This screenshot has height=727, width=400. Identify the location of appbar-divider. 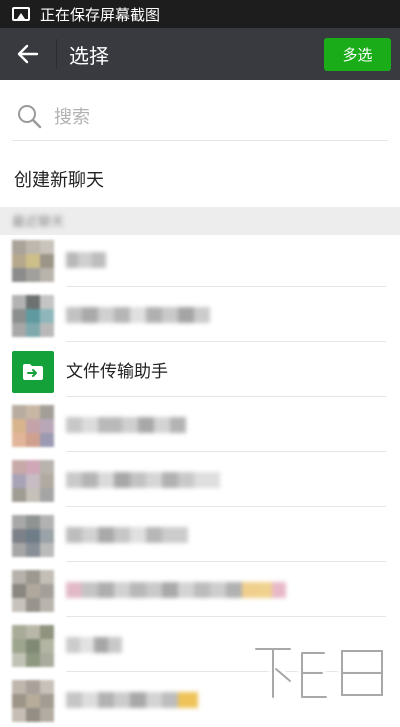
(56, 54).